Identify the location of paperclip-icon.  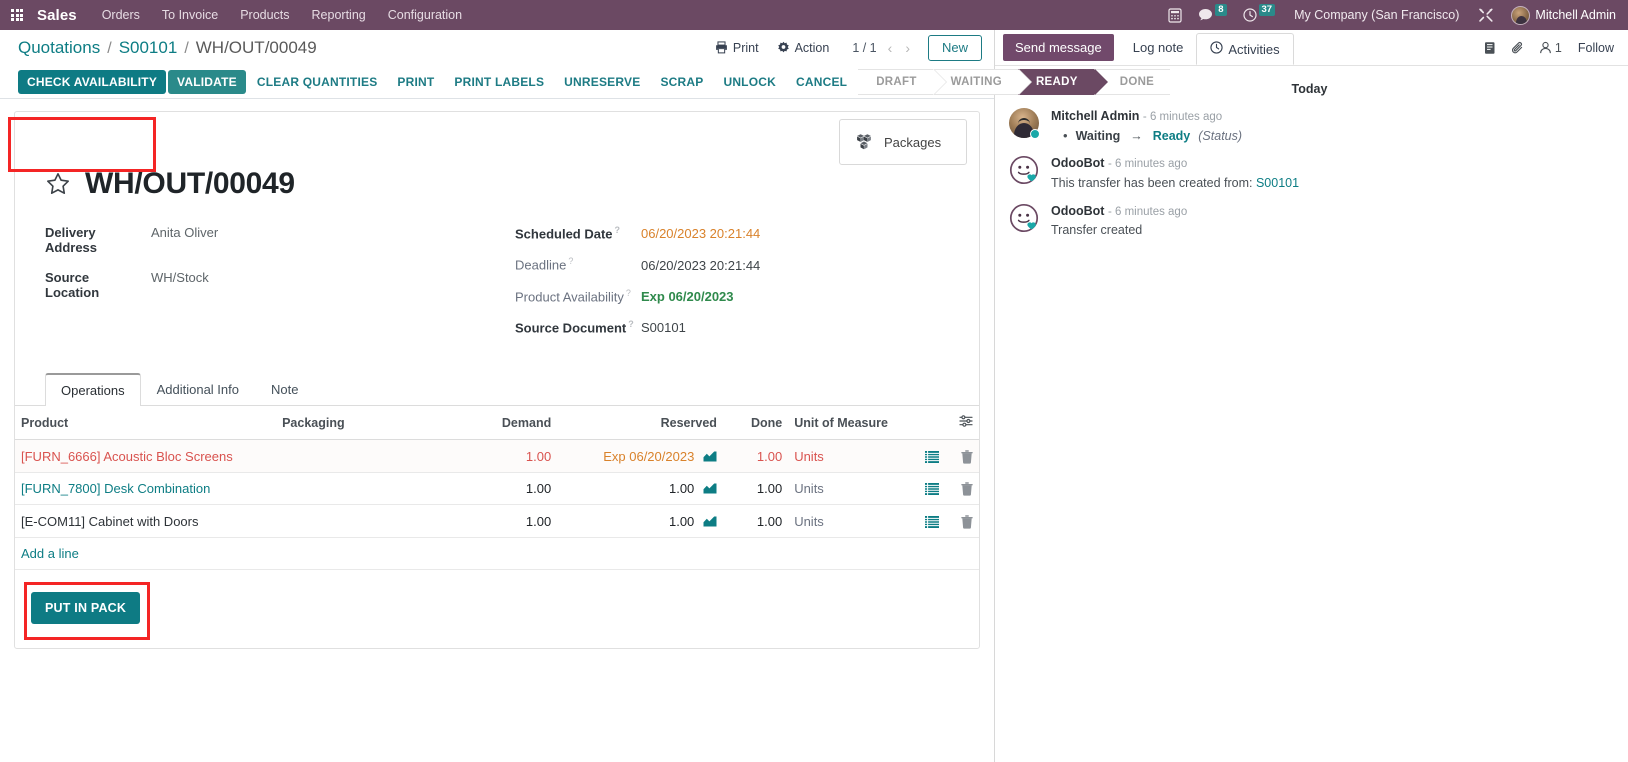
(1518, 48).